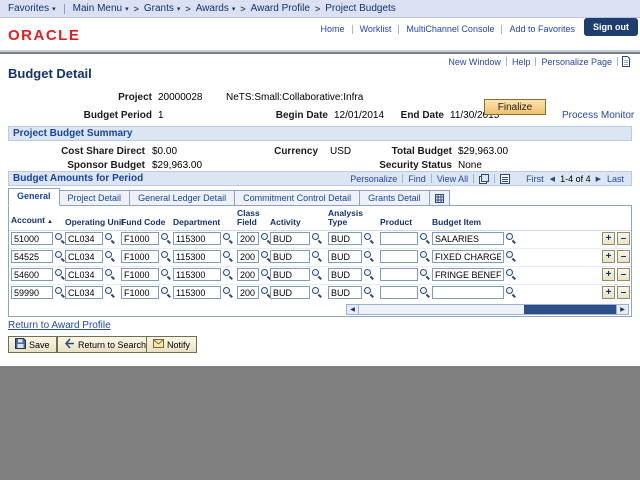 The width and height of the screenshot is (640, 480). Describe the element at coordinates (417, 179) in the screenshot. I see `find-link: Find` at that location.